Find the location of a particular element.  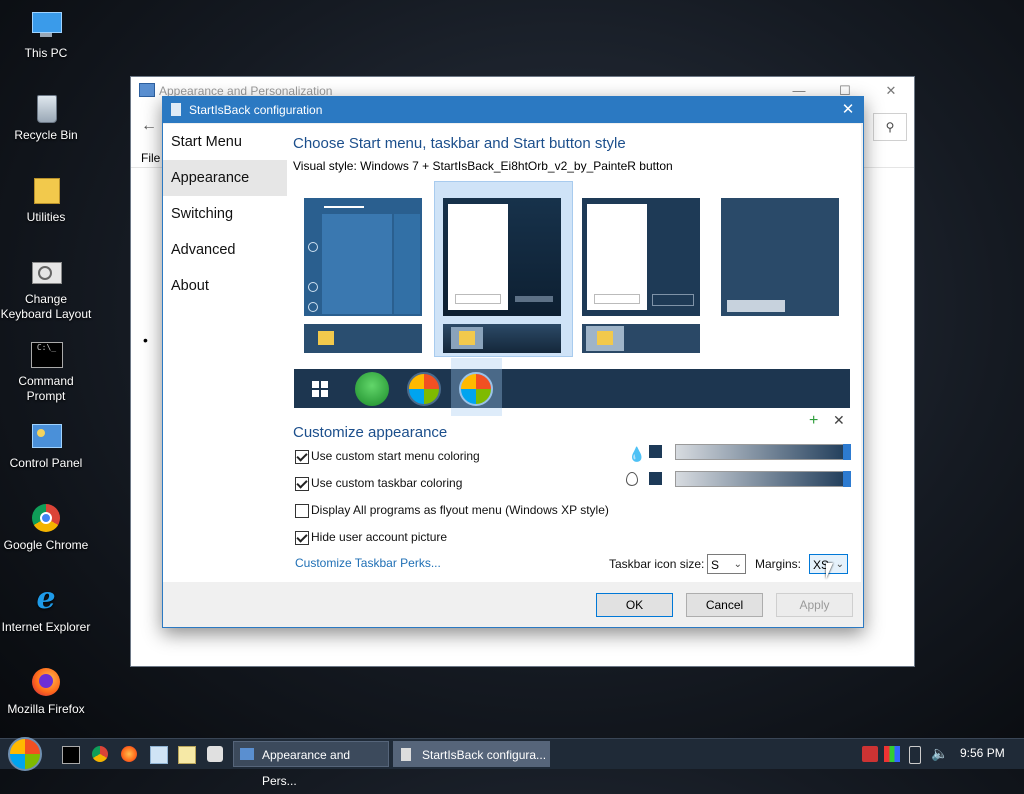

color-swatch-taskbar is located at coordinates (655, 478).